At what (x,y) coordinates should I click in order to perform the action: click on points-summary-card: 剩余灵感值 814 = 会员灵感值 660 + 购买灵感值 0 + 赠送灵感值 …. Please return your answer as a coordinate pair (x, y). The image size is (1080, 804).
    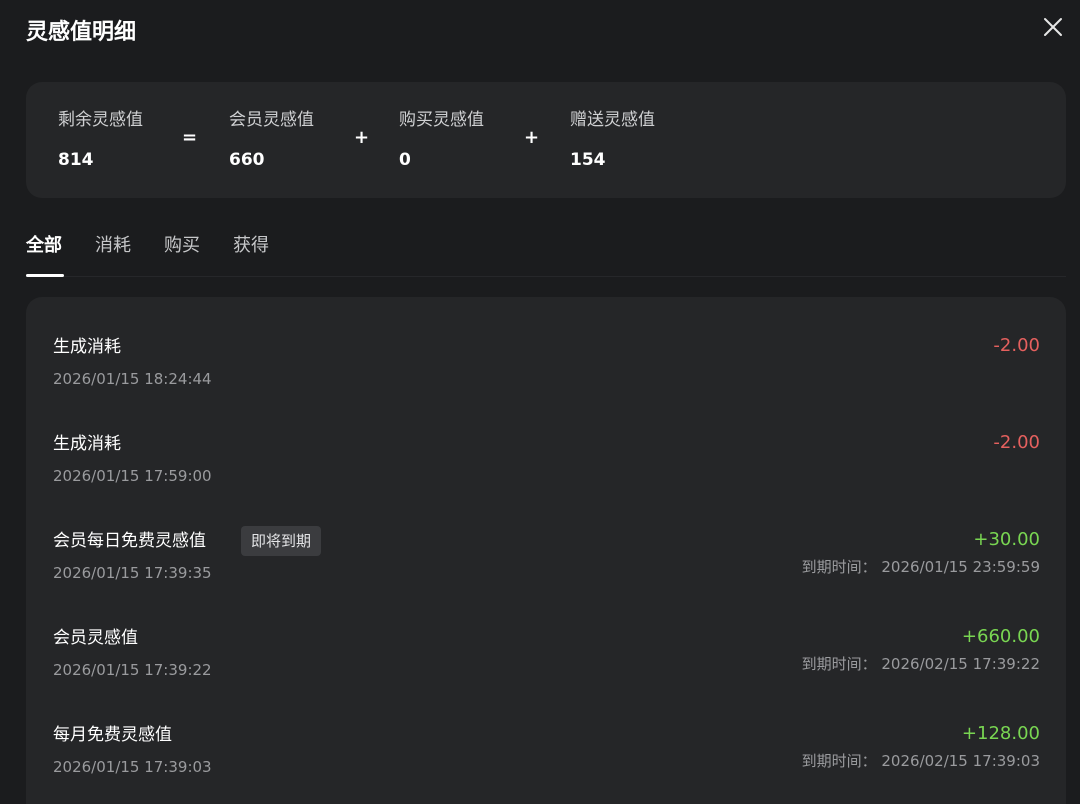
    Looking at the image, I should click on (546, 140).